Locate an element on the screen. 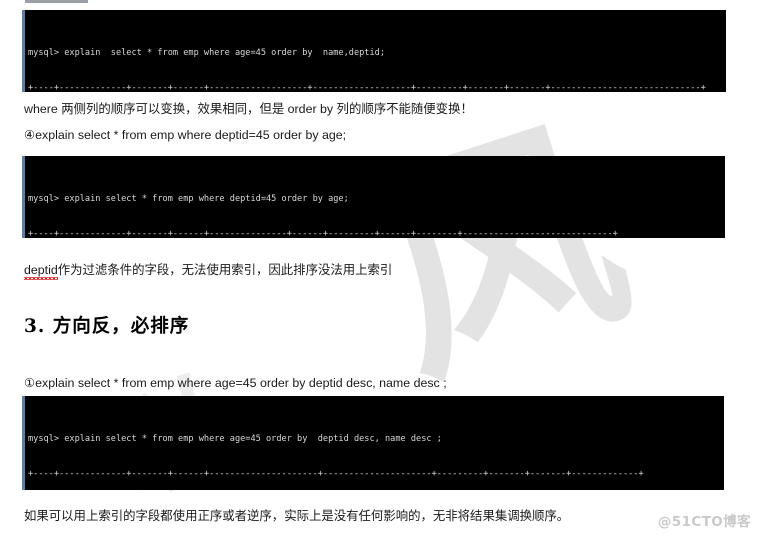  top-gray-bar is located at coordinates (56, 1).